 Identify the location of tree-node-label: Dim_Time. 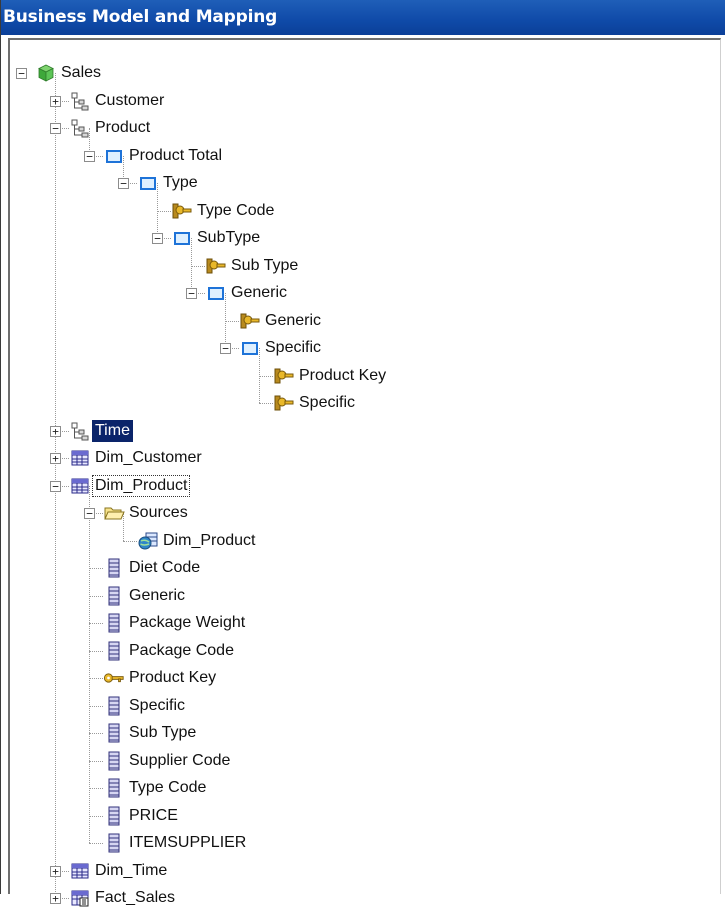
(131, 871).